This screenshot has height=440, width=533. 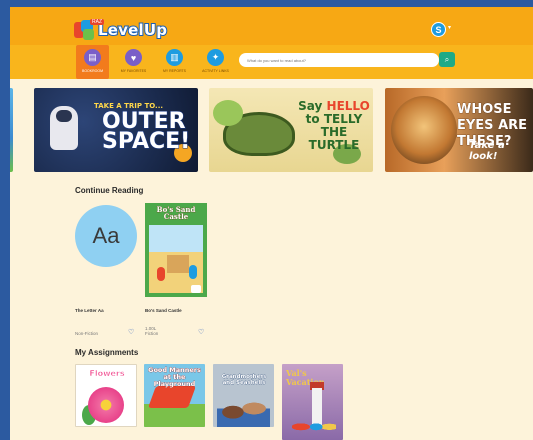 I want to click on book-card: Bo's Sand Castle, so click(x=176, y=250).